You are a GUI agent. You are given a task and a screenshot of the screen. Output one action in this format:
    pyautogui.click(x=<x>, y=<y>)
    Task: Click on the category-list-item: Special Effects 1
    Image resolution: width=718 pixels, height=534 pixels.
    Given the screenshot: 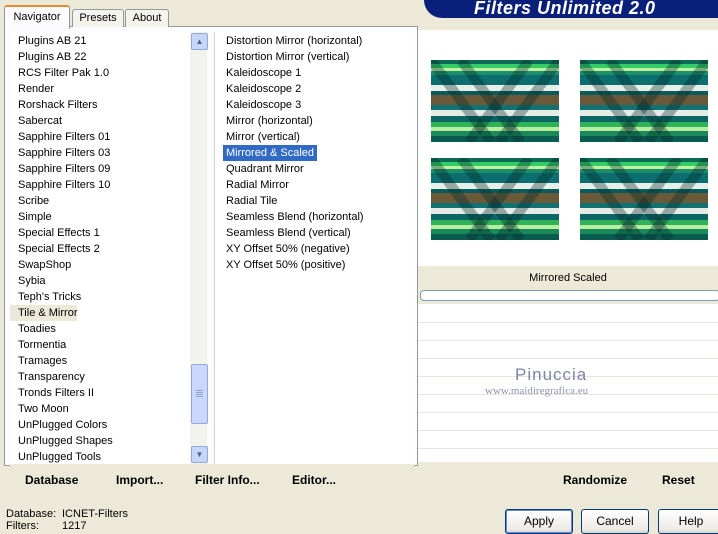 What is the action you would take?
    pyautogui.click(x=55, y=233)
    